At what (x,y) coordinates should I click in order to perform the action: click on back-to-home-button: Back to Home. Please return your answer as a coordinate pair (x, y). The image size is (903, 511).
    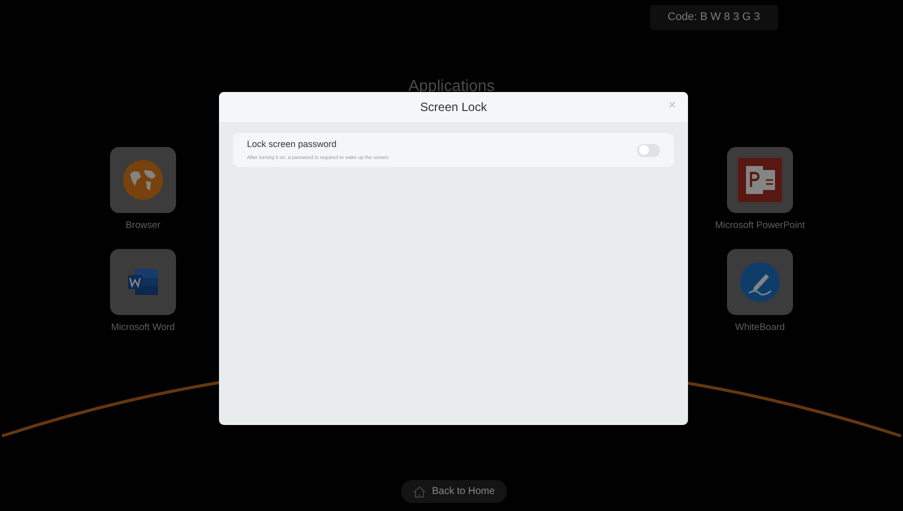
    Looking at the image, I should click on (454, 491).